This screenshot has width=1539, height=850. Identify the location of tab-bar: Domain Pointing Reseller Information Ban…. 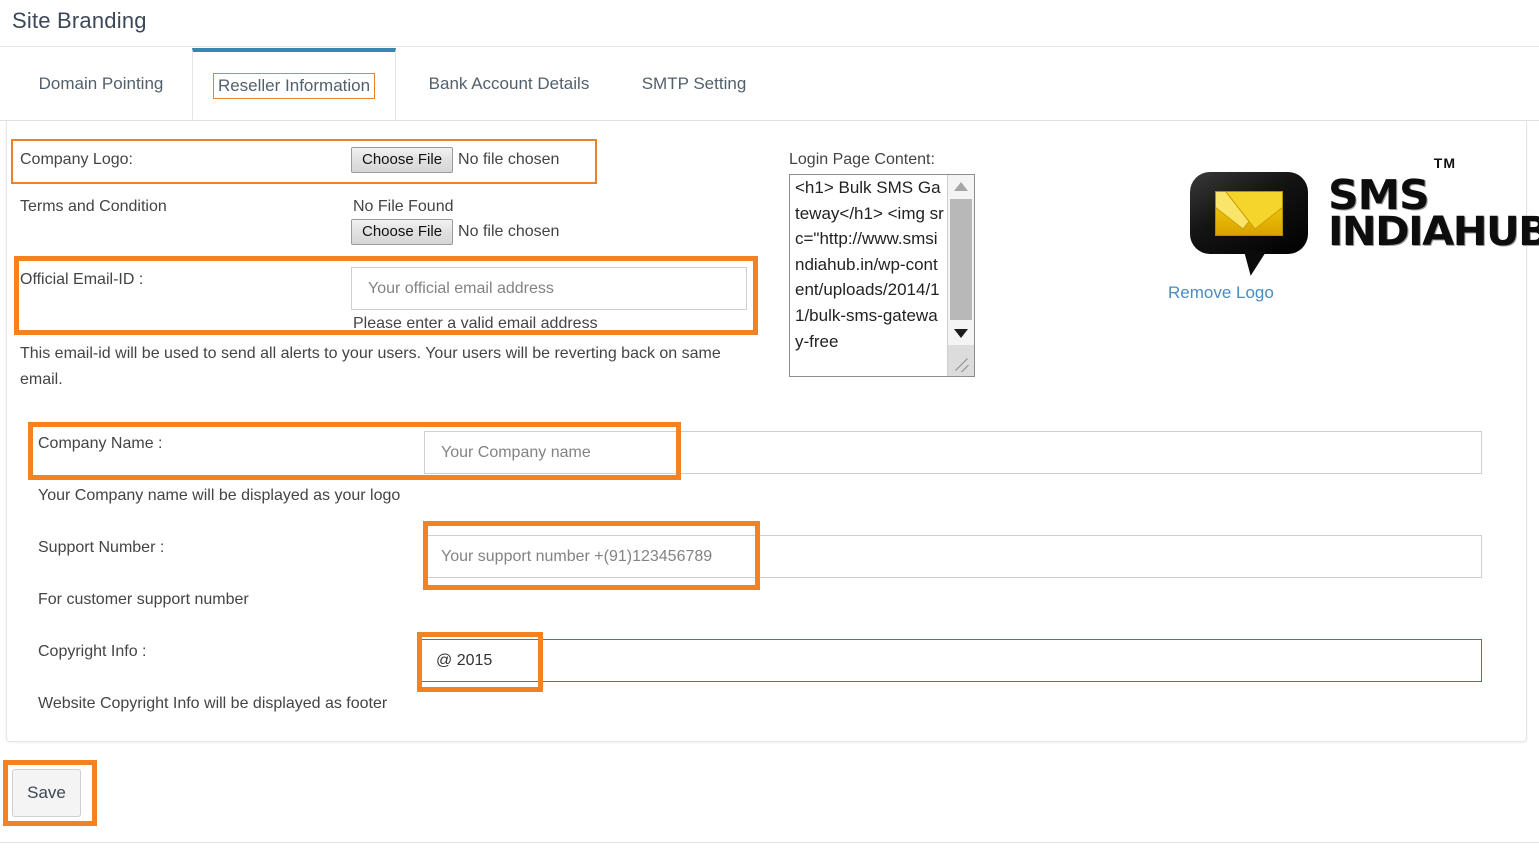
(769, 84).